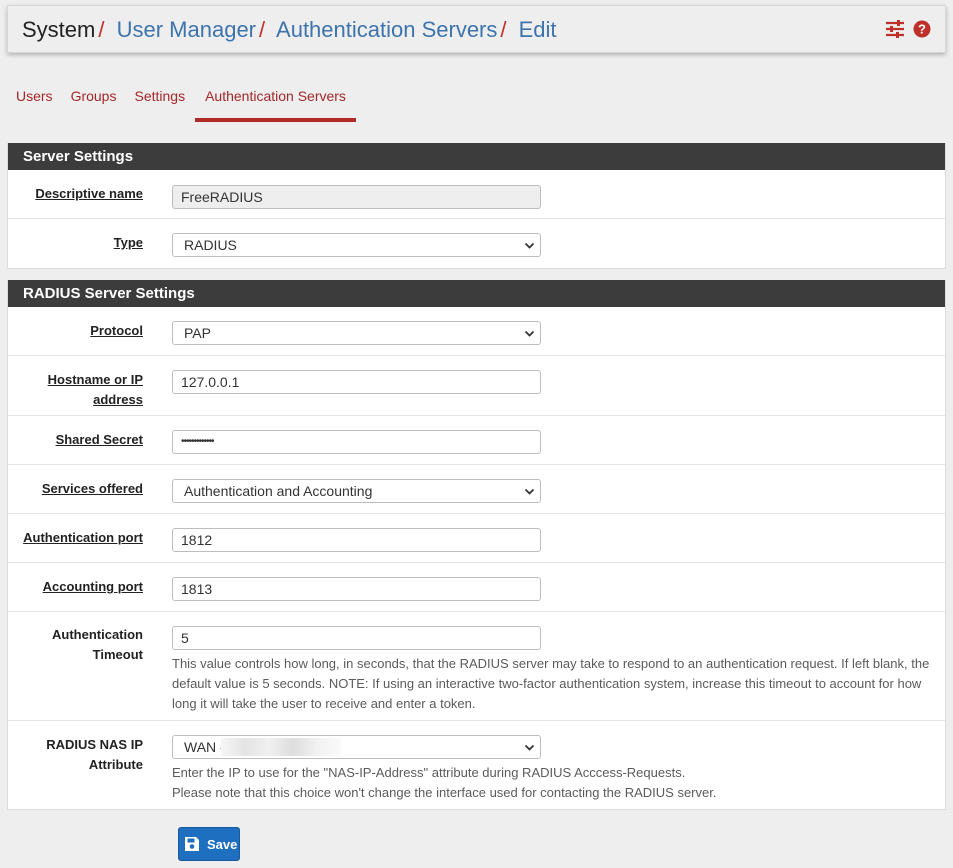 This screenshot has height=868, width=953. Describe the element at coordinates (34, 100) in the screenshot. I see `tab-users: Users` at that location.